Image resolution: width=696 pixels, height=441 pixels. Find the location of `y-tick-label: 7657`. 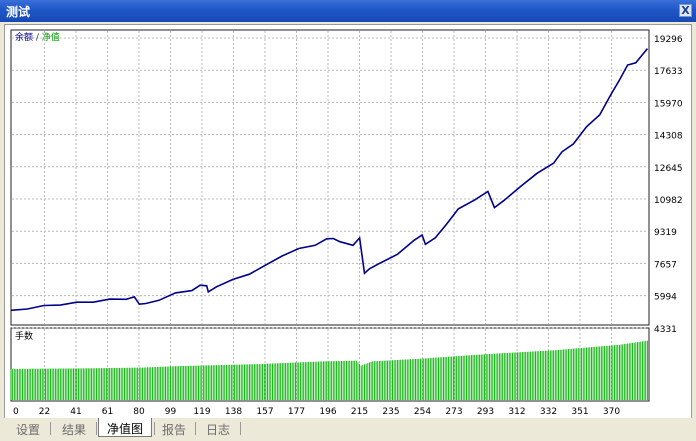

y-tick-label: 7657 is located at coordinates (665, 265).